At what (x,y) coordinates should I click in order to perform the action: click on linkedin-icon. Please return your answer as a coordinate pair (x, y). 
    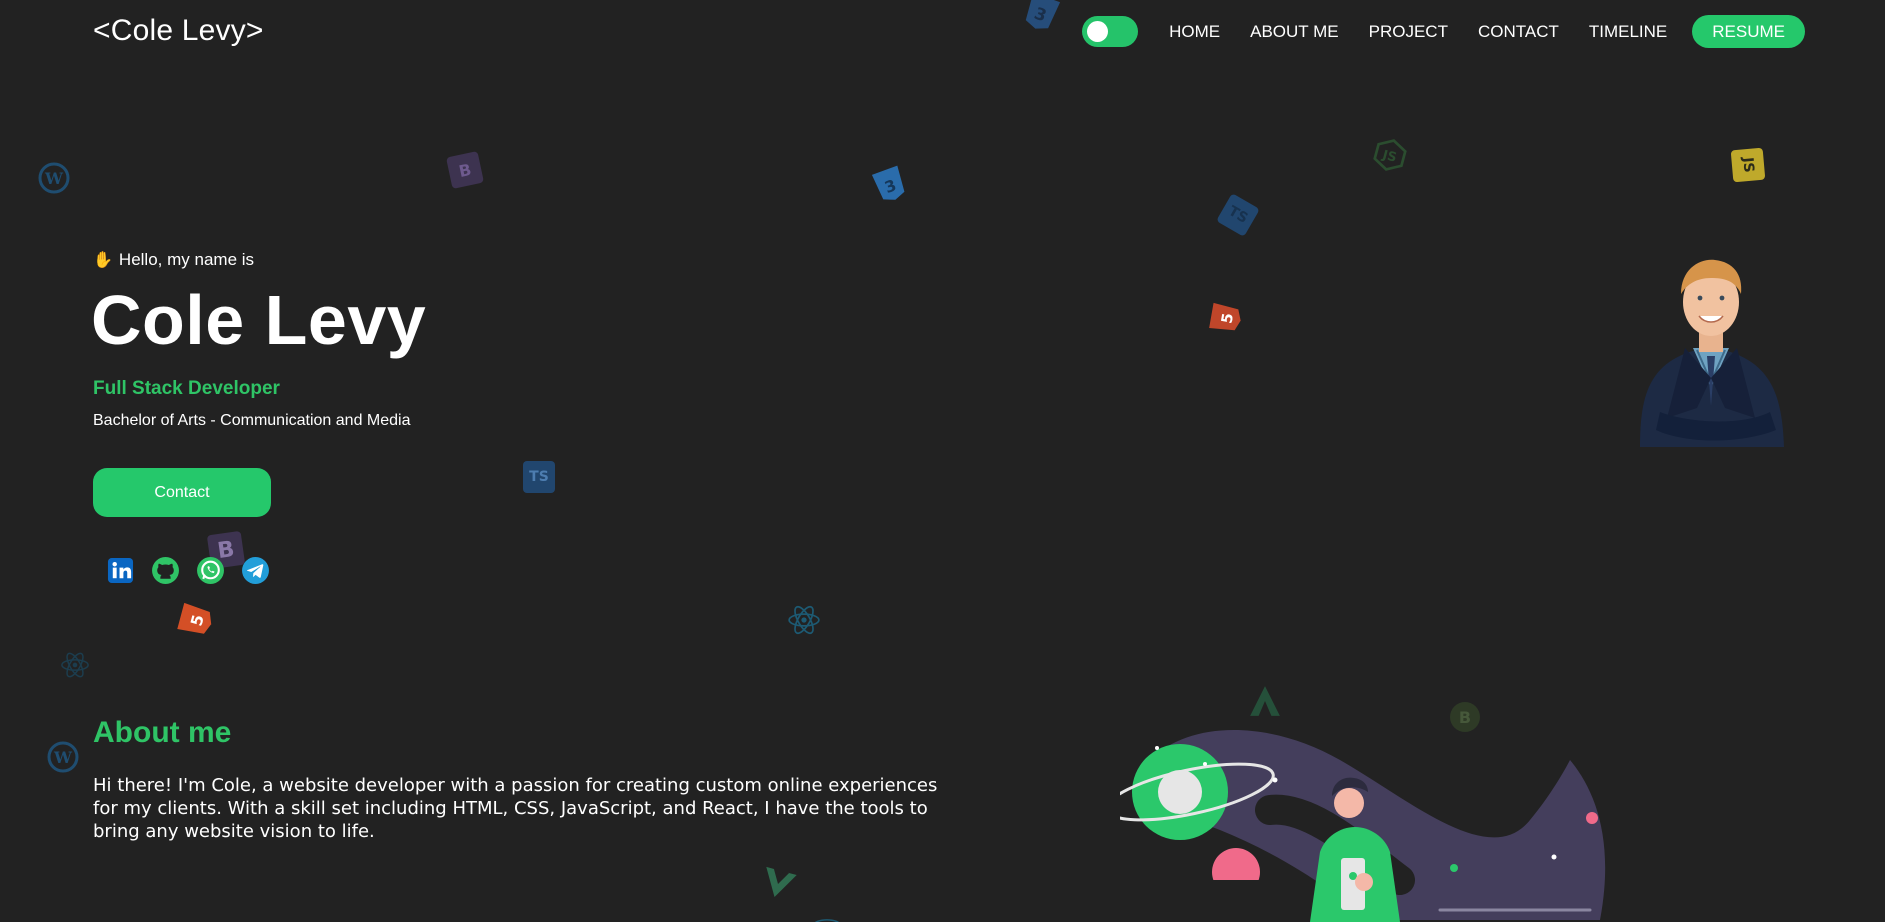
    Looking at the image, I should click on (120, 570).